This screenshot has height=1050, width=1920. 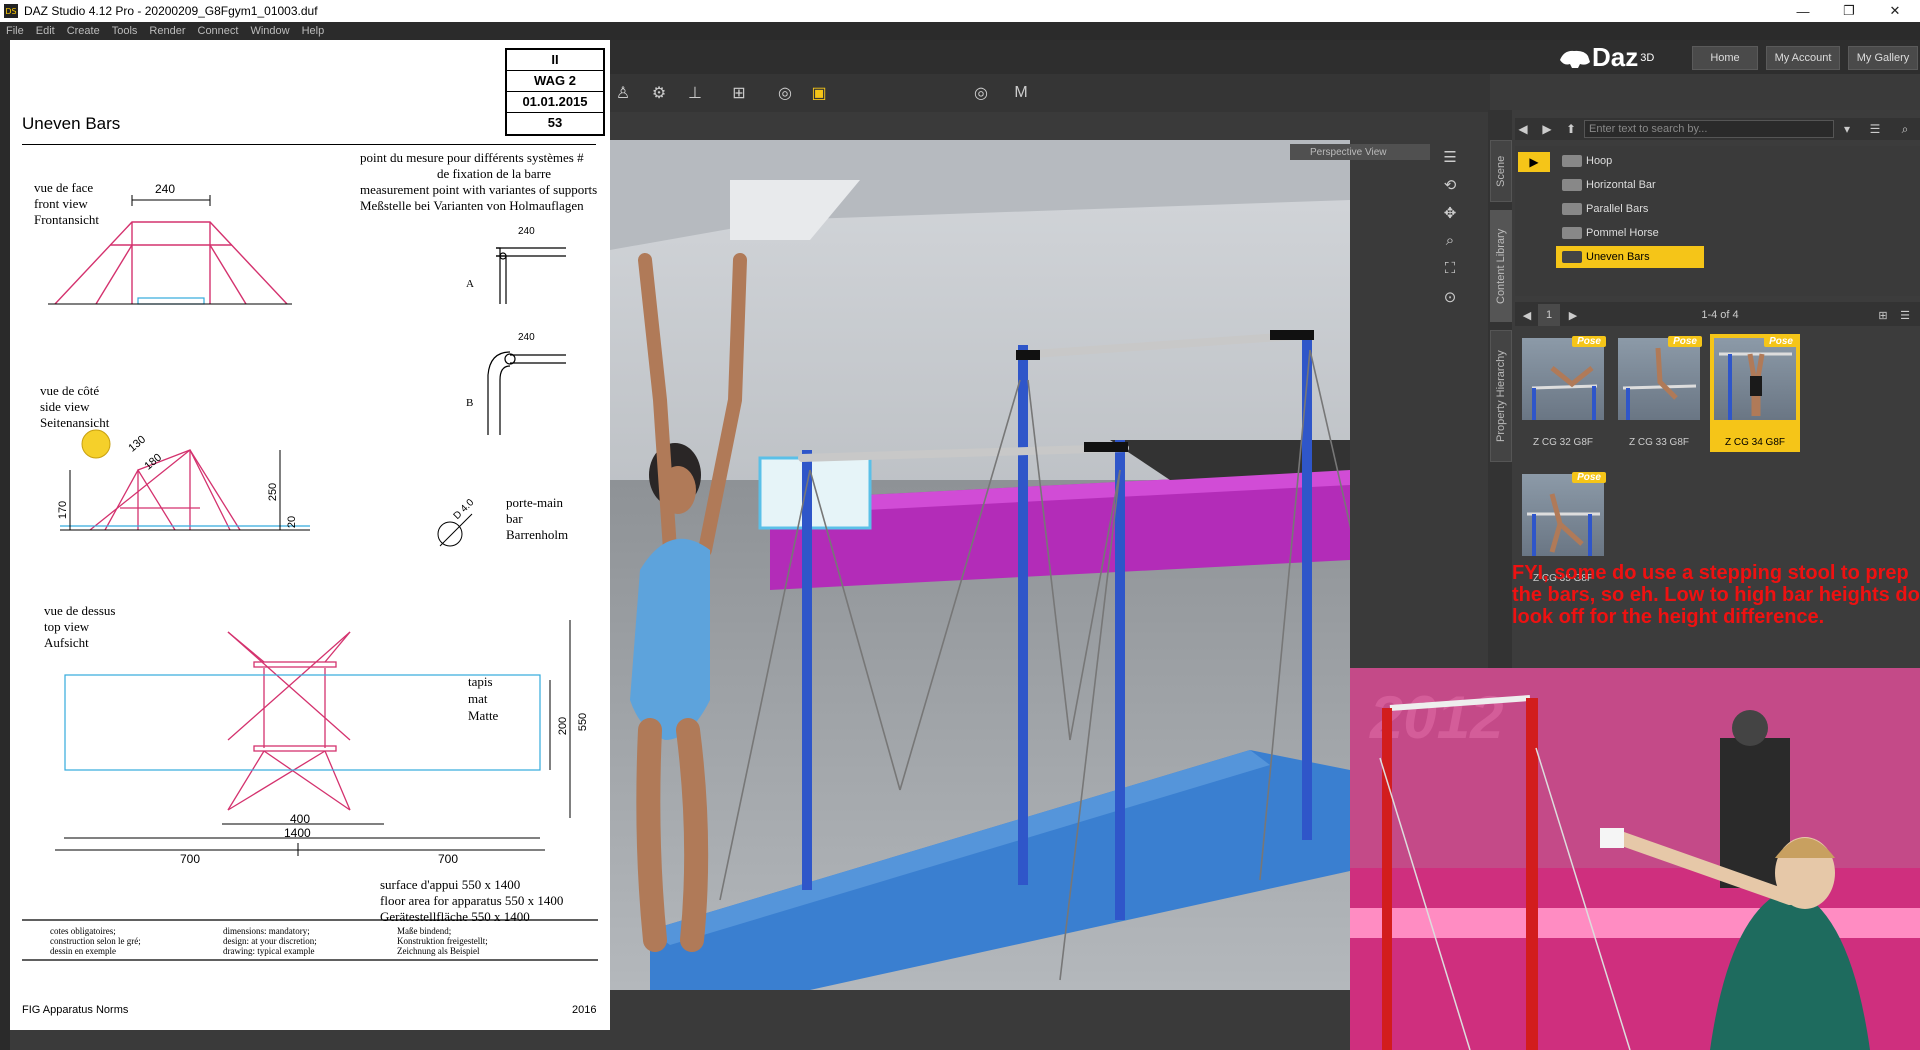 What do you see at coordinates (659, 93) in the screenshot?
I see `transform-tool-icon: ⚙` at bounding box center [659, 93].